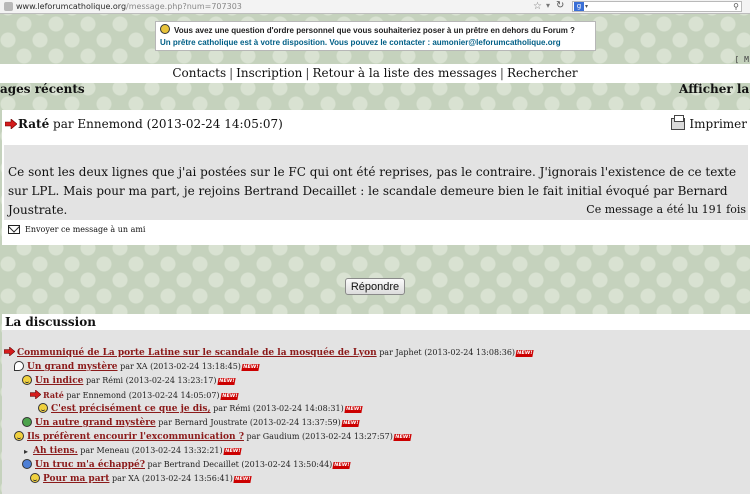 Image resolution: width=750 pixels, height=494 pixels. I want to click on thread-meta: par XA (2013-02-24 13:18:45), so click(180, 366).